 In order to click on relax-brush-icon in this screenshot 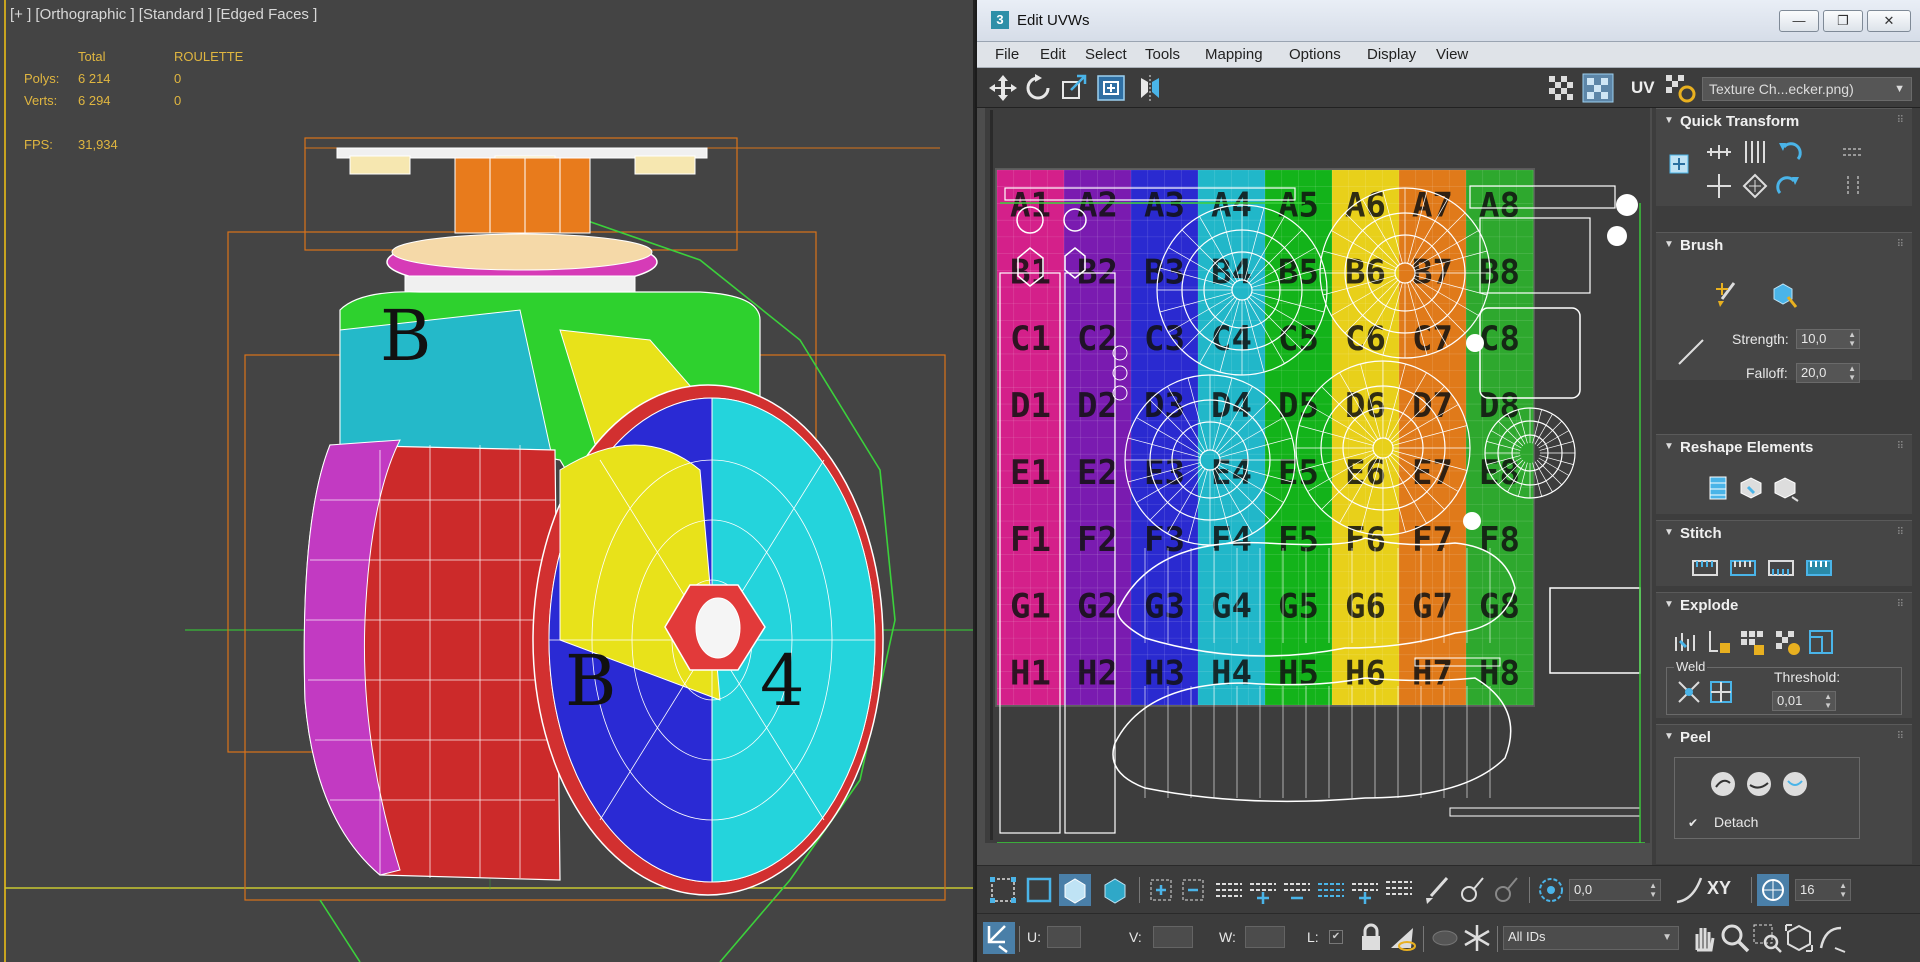, I will do `click(1783, 294)`.